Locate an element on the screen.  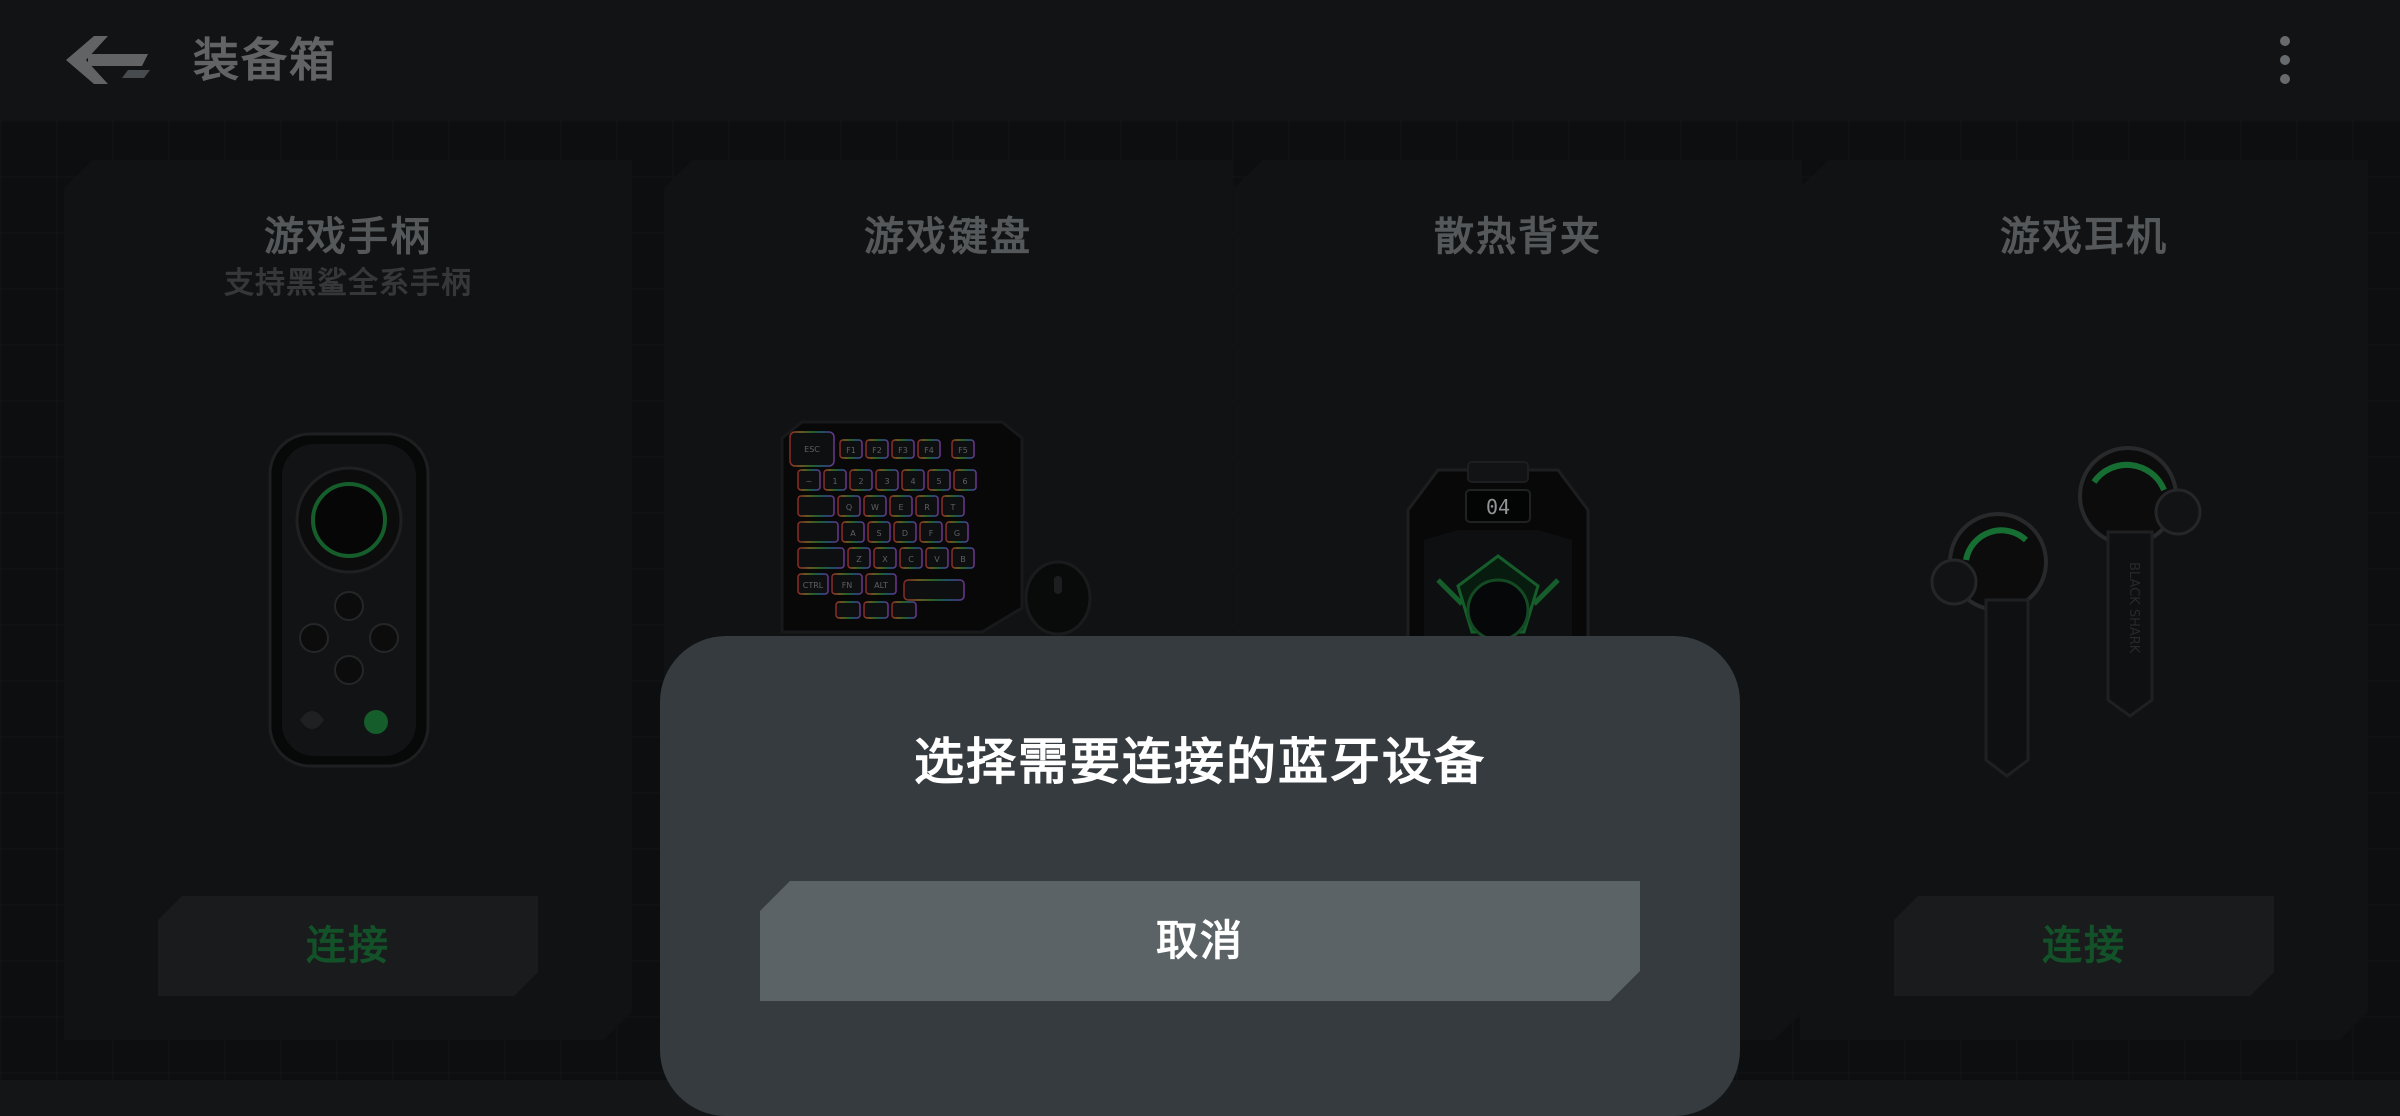
cancel-button: 取消 is located at coordinates (1200, 941).